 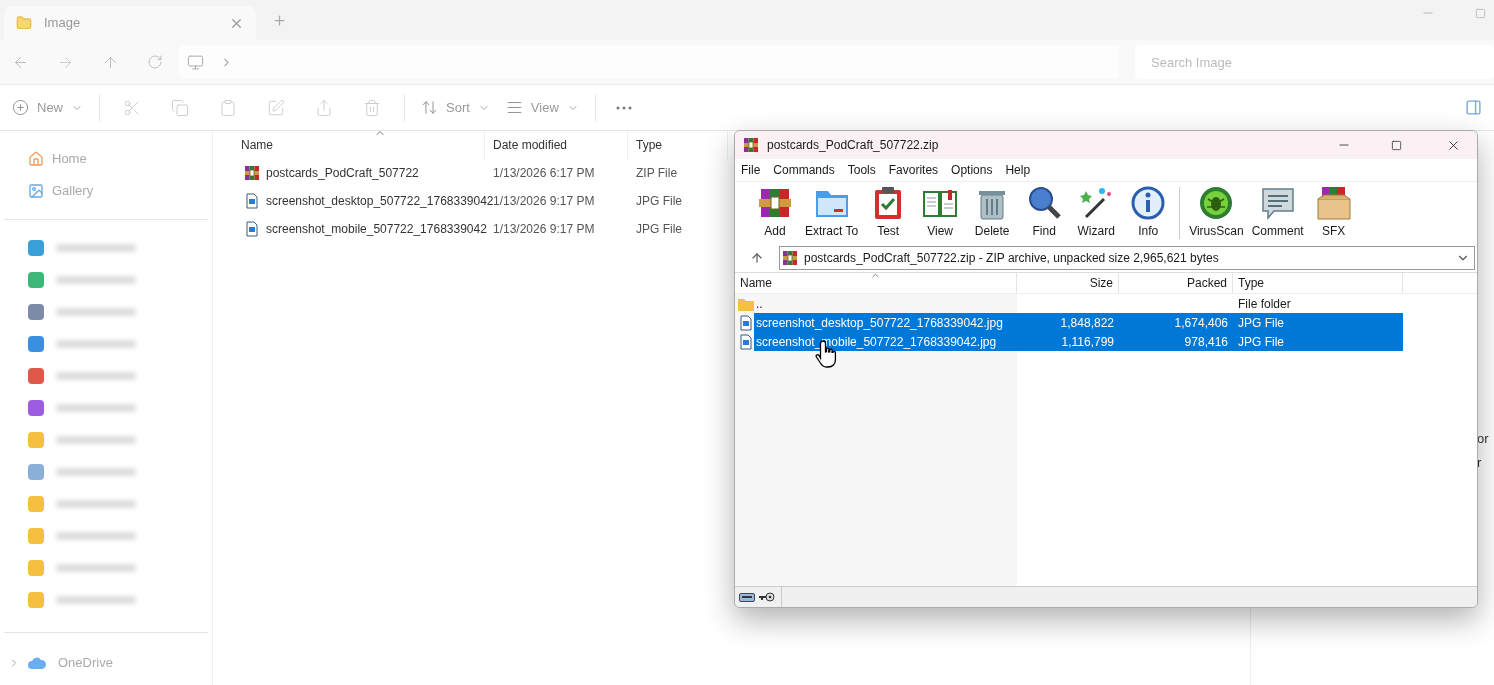 I want to click on menu-item: Tools, so click(x=861, y=170).